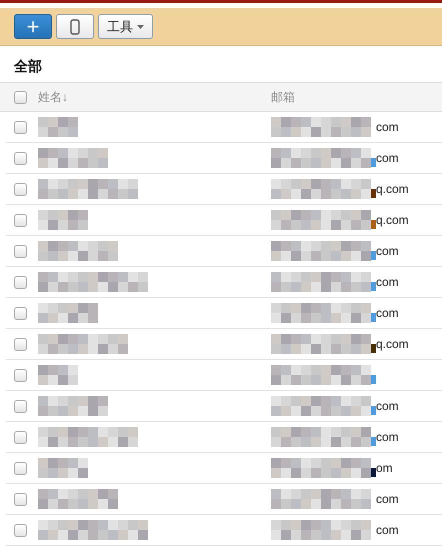  What do you see at coordinates (20, 97) in the screenshot?
I see `select-all-checkbox` at bounding box center [20, 97].